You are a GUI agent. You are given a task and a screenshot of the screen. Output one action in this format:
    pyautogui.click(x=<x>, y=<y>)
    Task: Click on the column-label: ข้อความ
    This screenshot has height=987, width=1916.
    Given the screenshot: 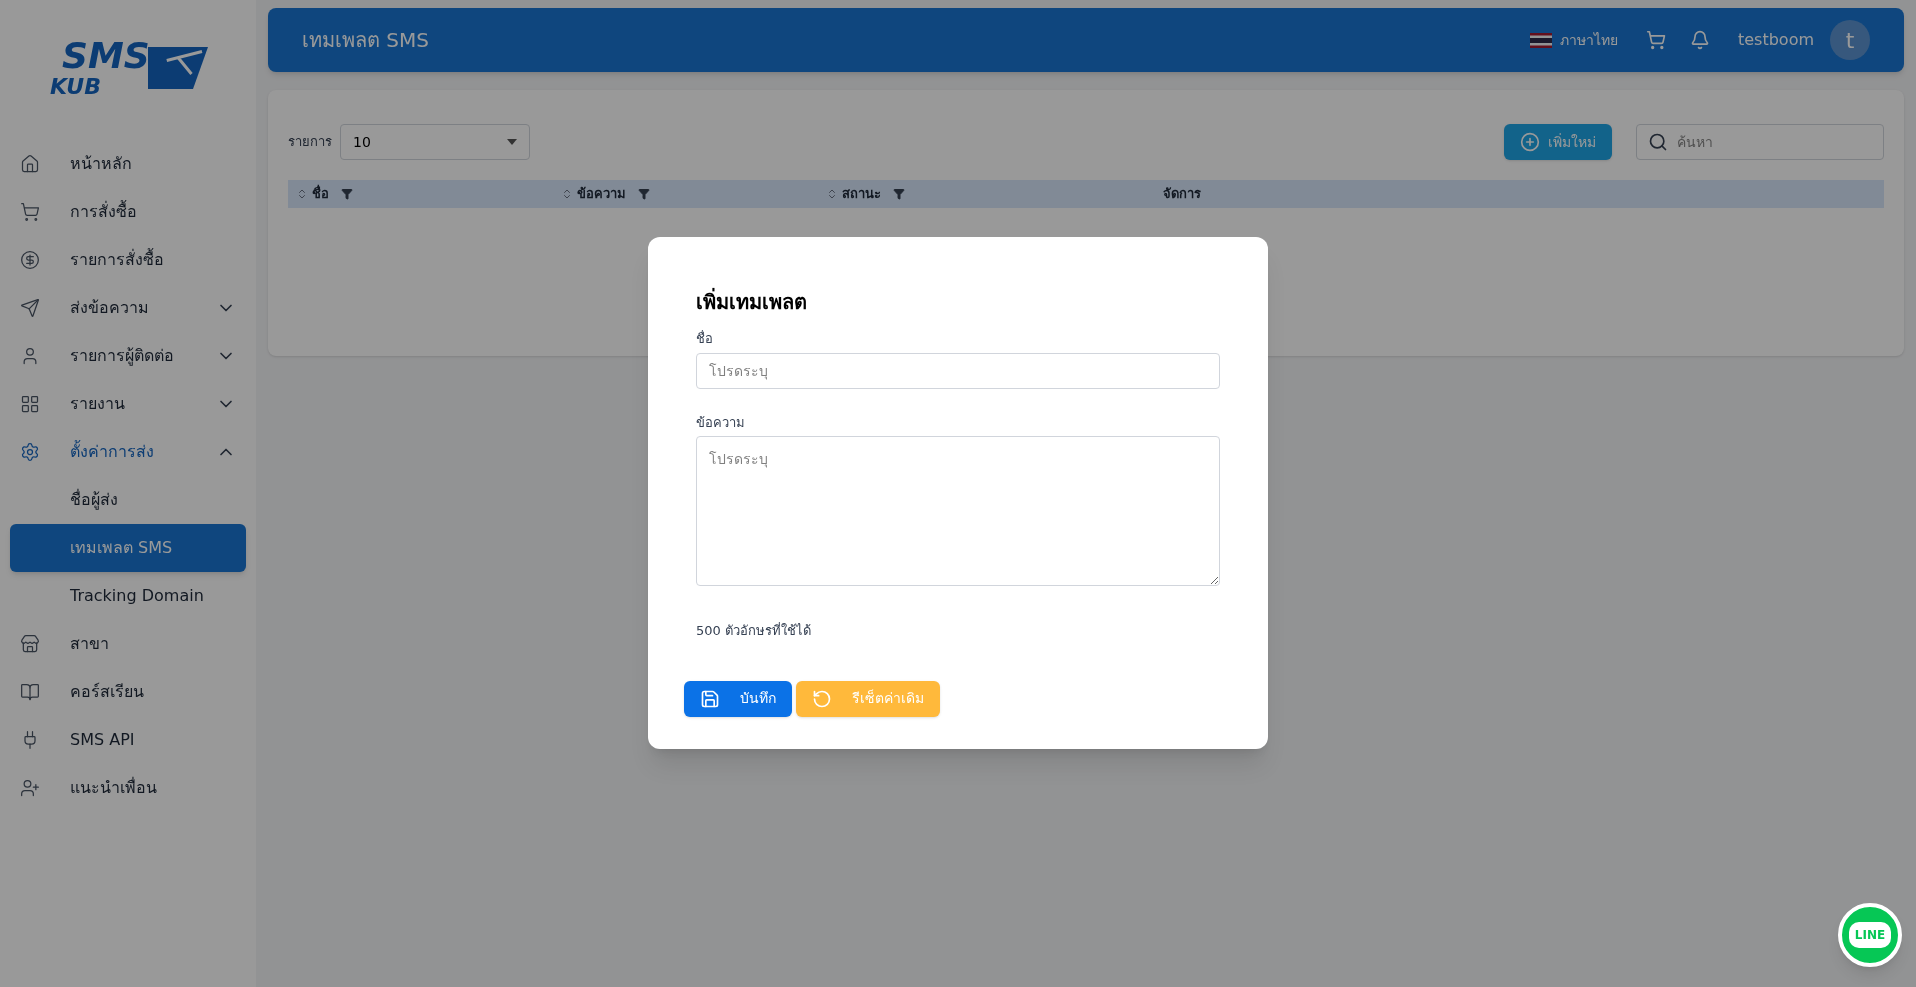 What is the action you would take?
    pyautogui.click(x=601, y=194)
    